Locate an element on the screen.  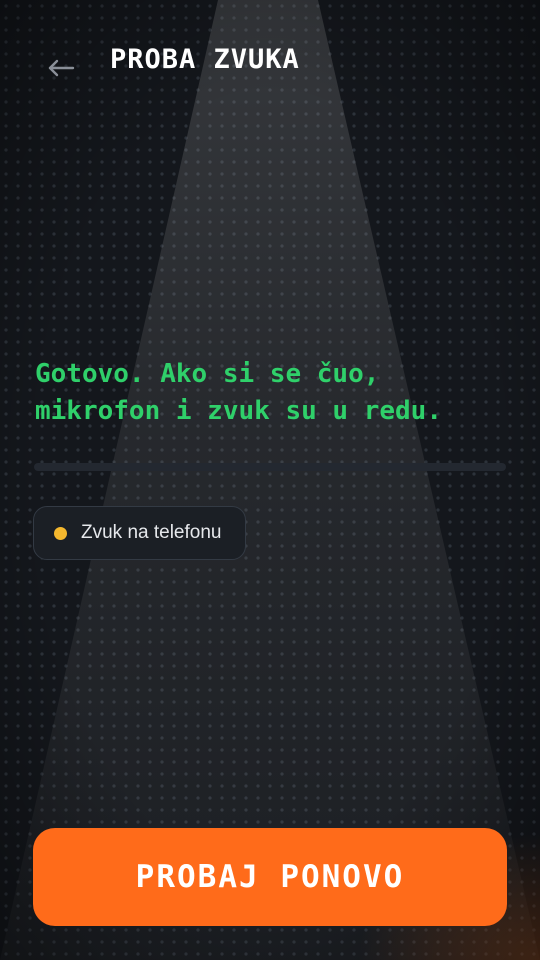
audio-output-label: Zvuk na telefonu is located at coordinates (151, 532).